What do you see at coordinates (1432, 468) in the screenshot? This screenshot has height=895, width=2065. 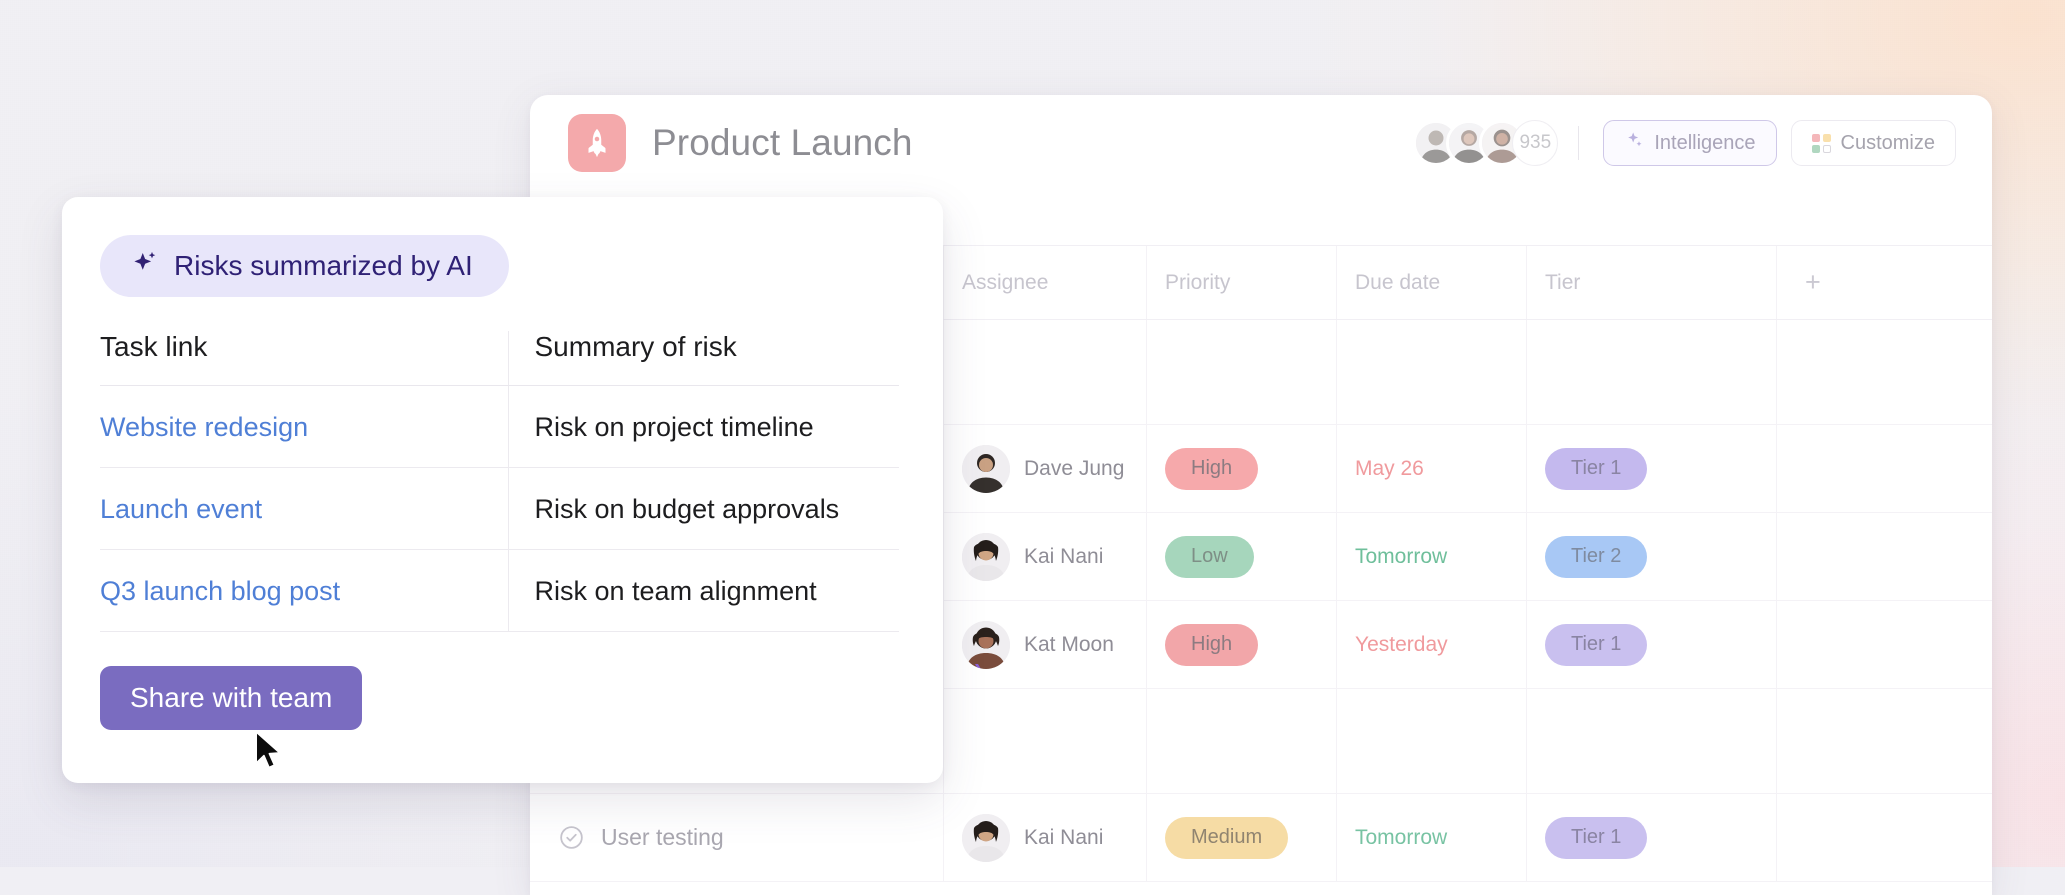 I see `cell-due-date: May 26` at bounding box center [1432, 468].